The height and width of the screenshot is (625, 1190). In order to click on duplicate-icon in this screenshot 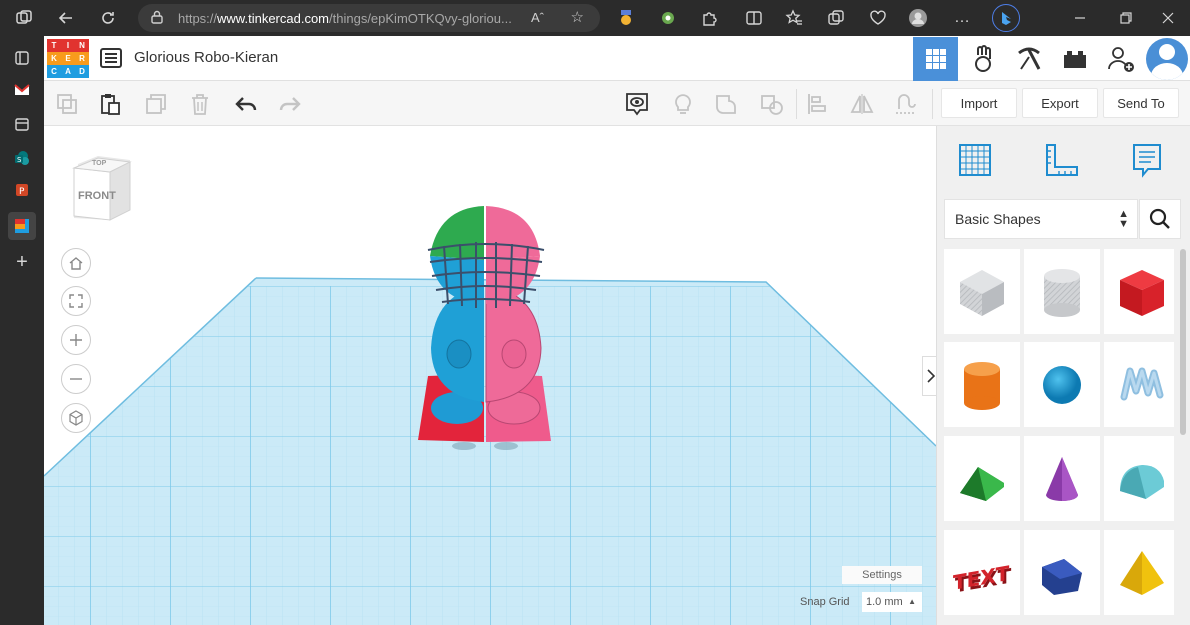, I will do `click(156, 104)`.